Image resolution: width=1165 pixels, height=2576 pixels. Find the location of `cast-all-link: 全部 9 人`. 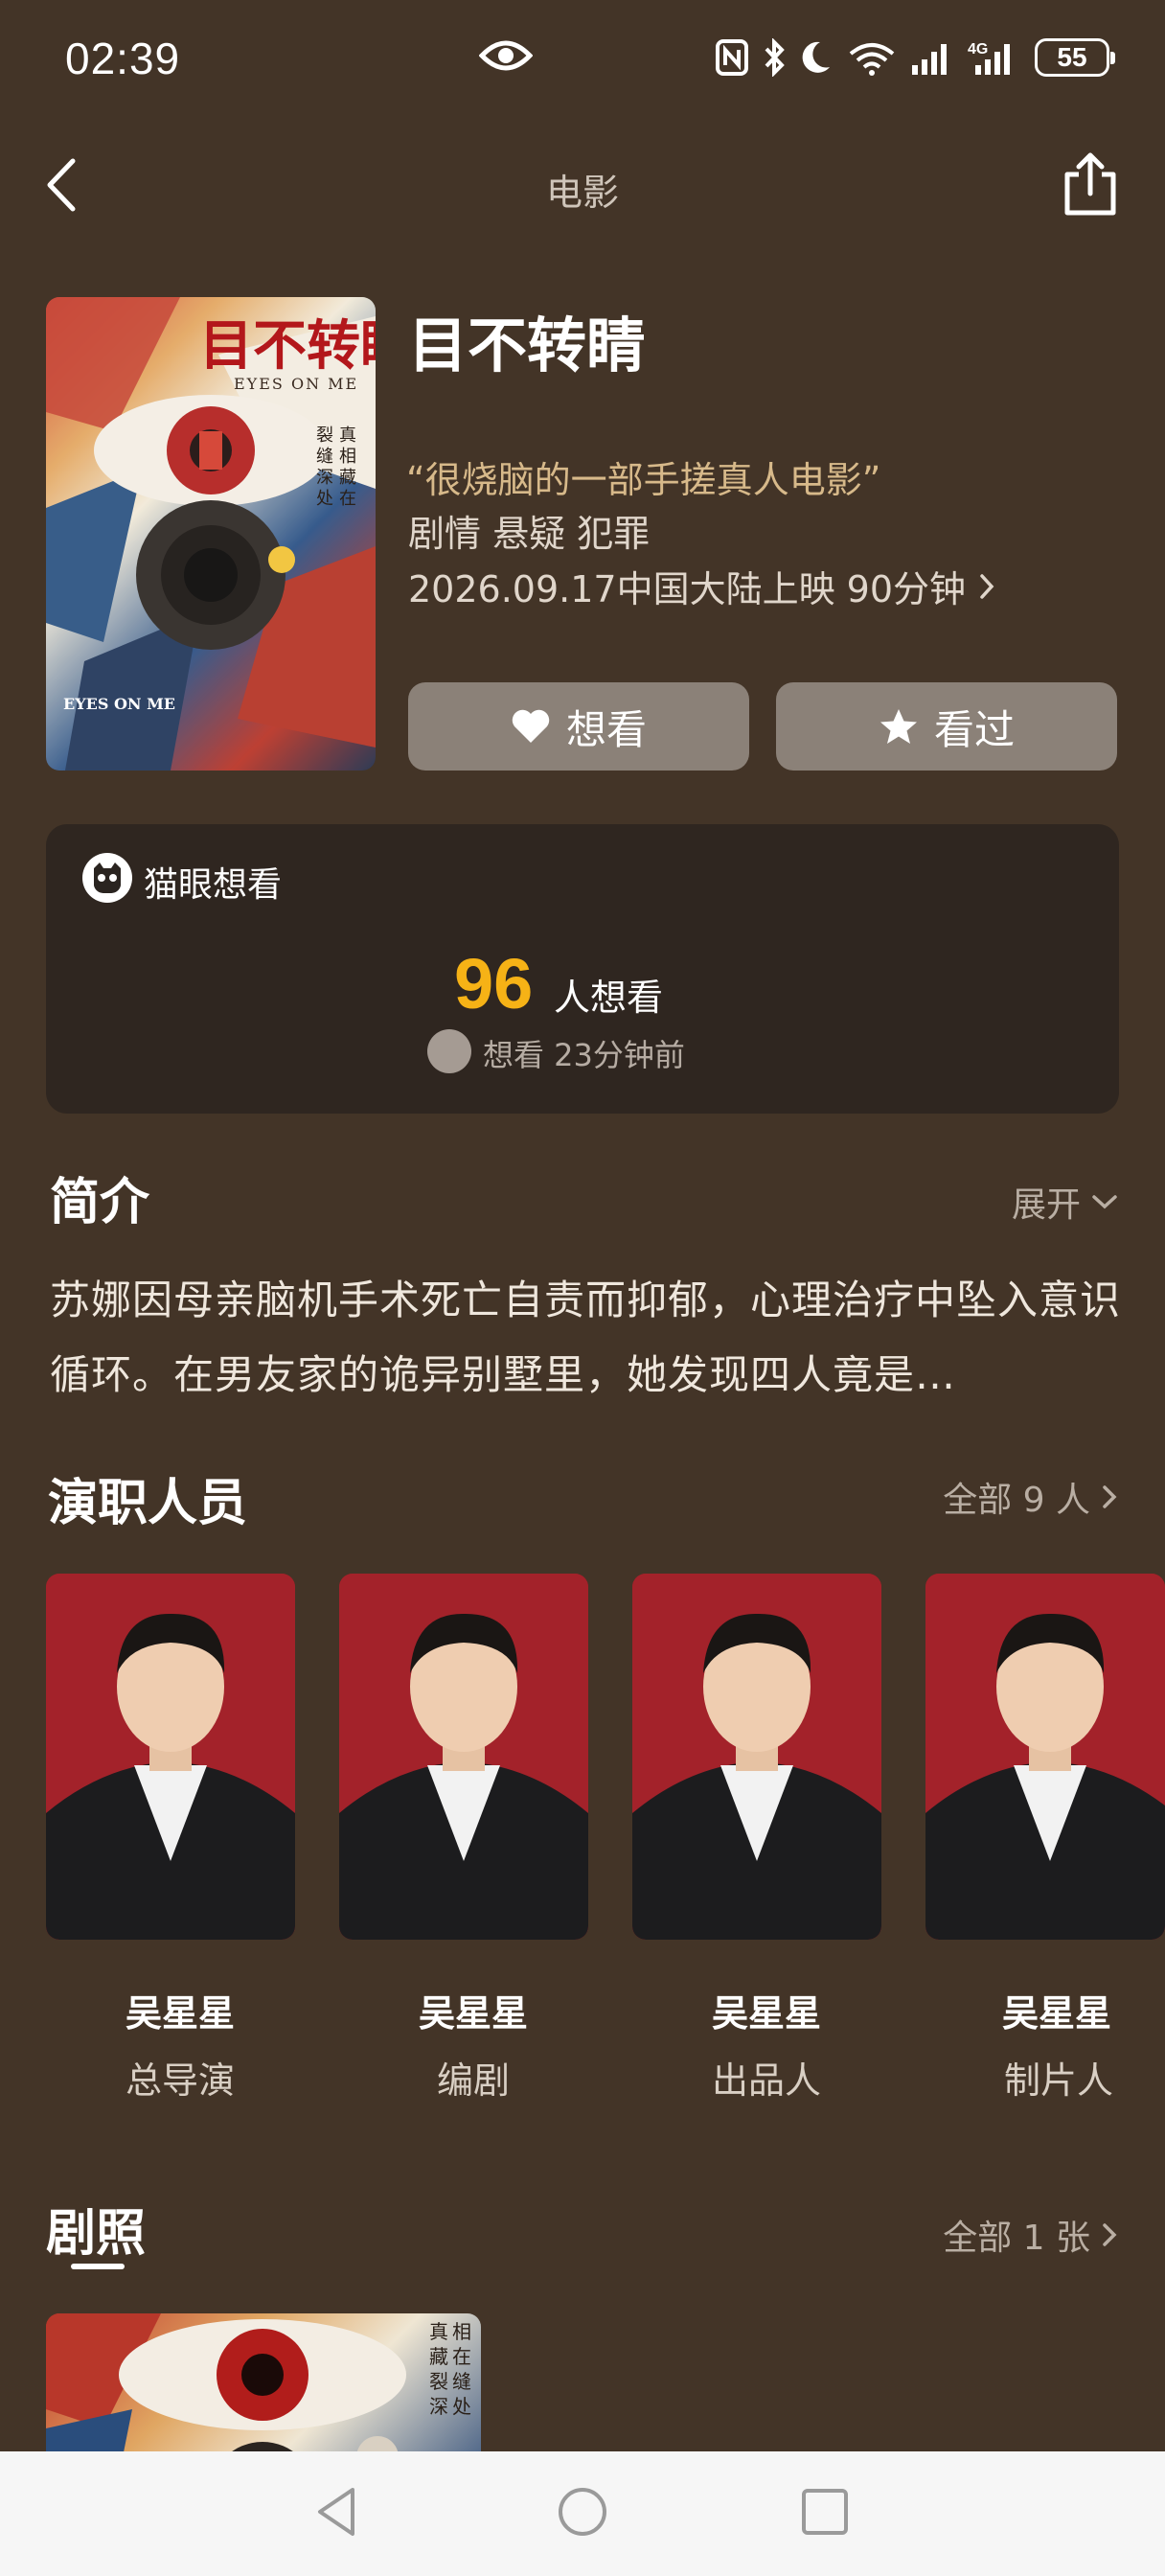

cast-all-link: 全部 9 人 is located at coordinates (1031, 1497).